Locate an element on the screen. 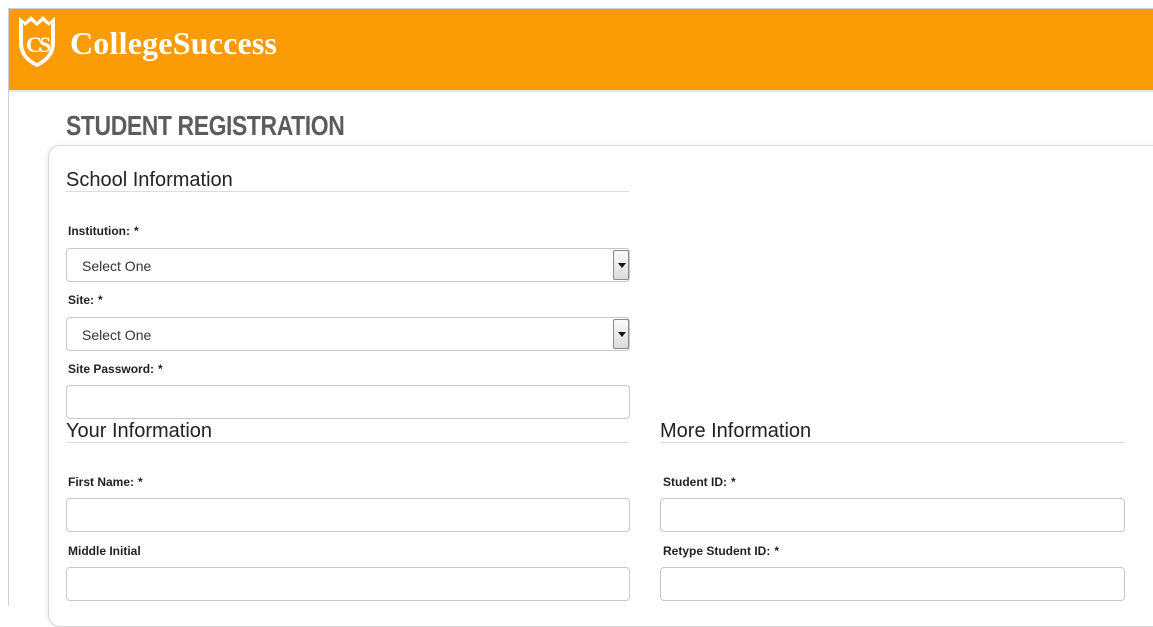 The image size is (1153, 627). site-label-text: Site: is located at coordinates (81, 300).